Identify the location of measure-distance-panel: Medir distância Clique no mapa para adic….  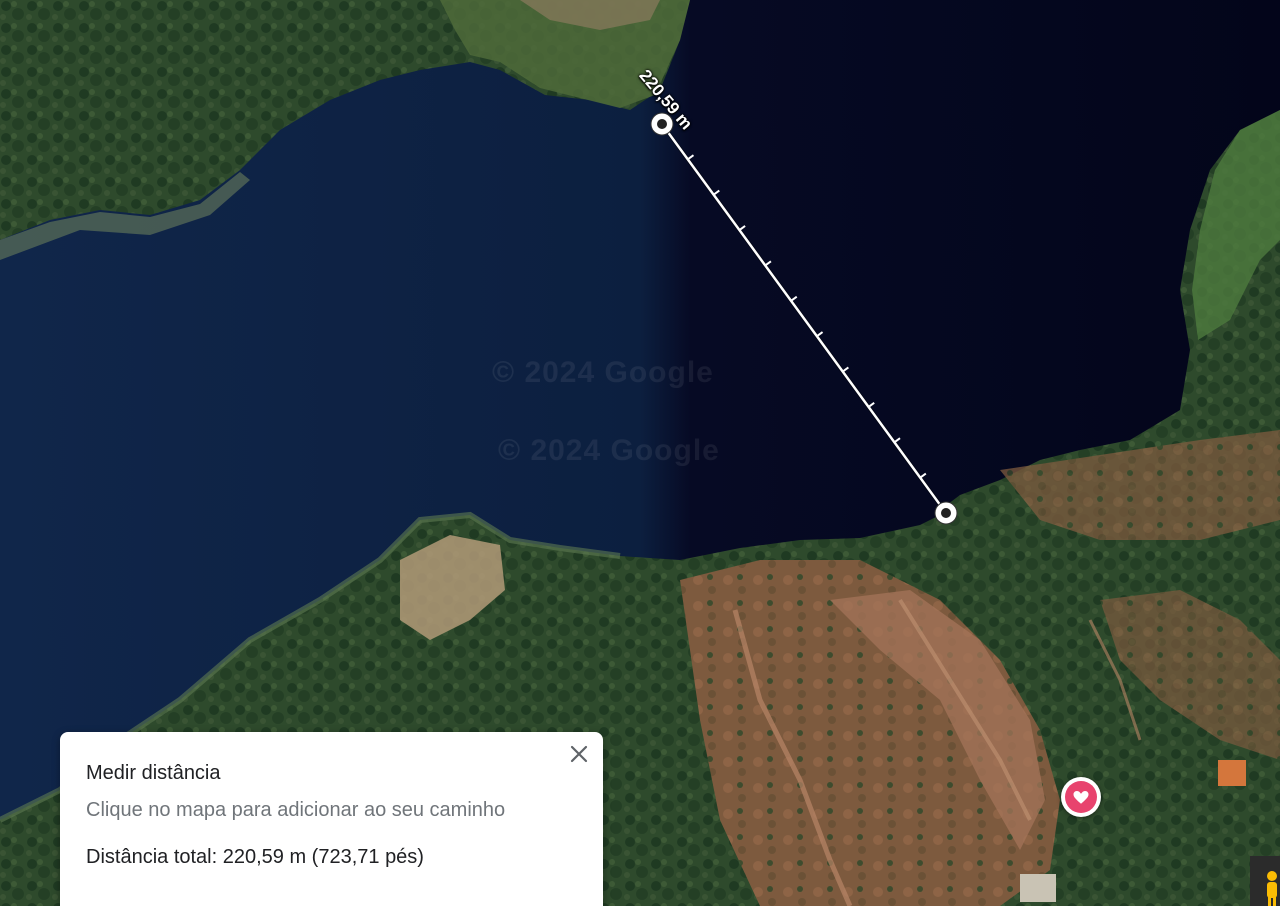
(331, 819).